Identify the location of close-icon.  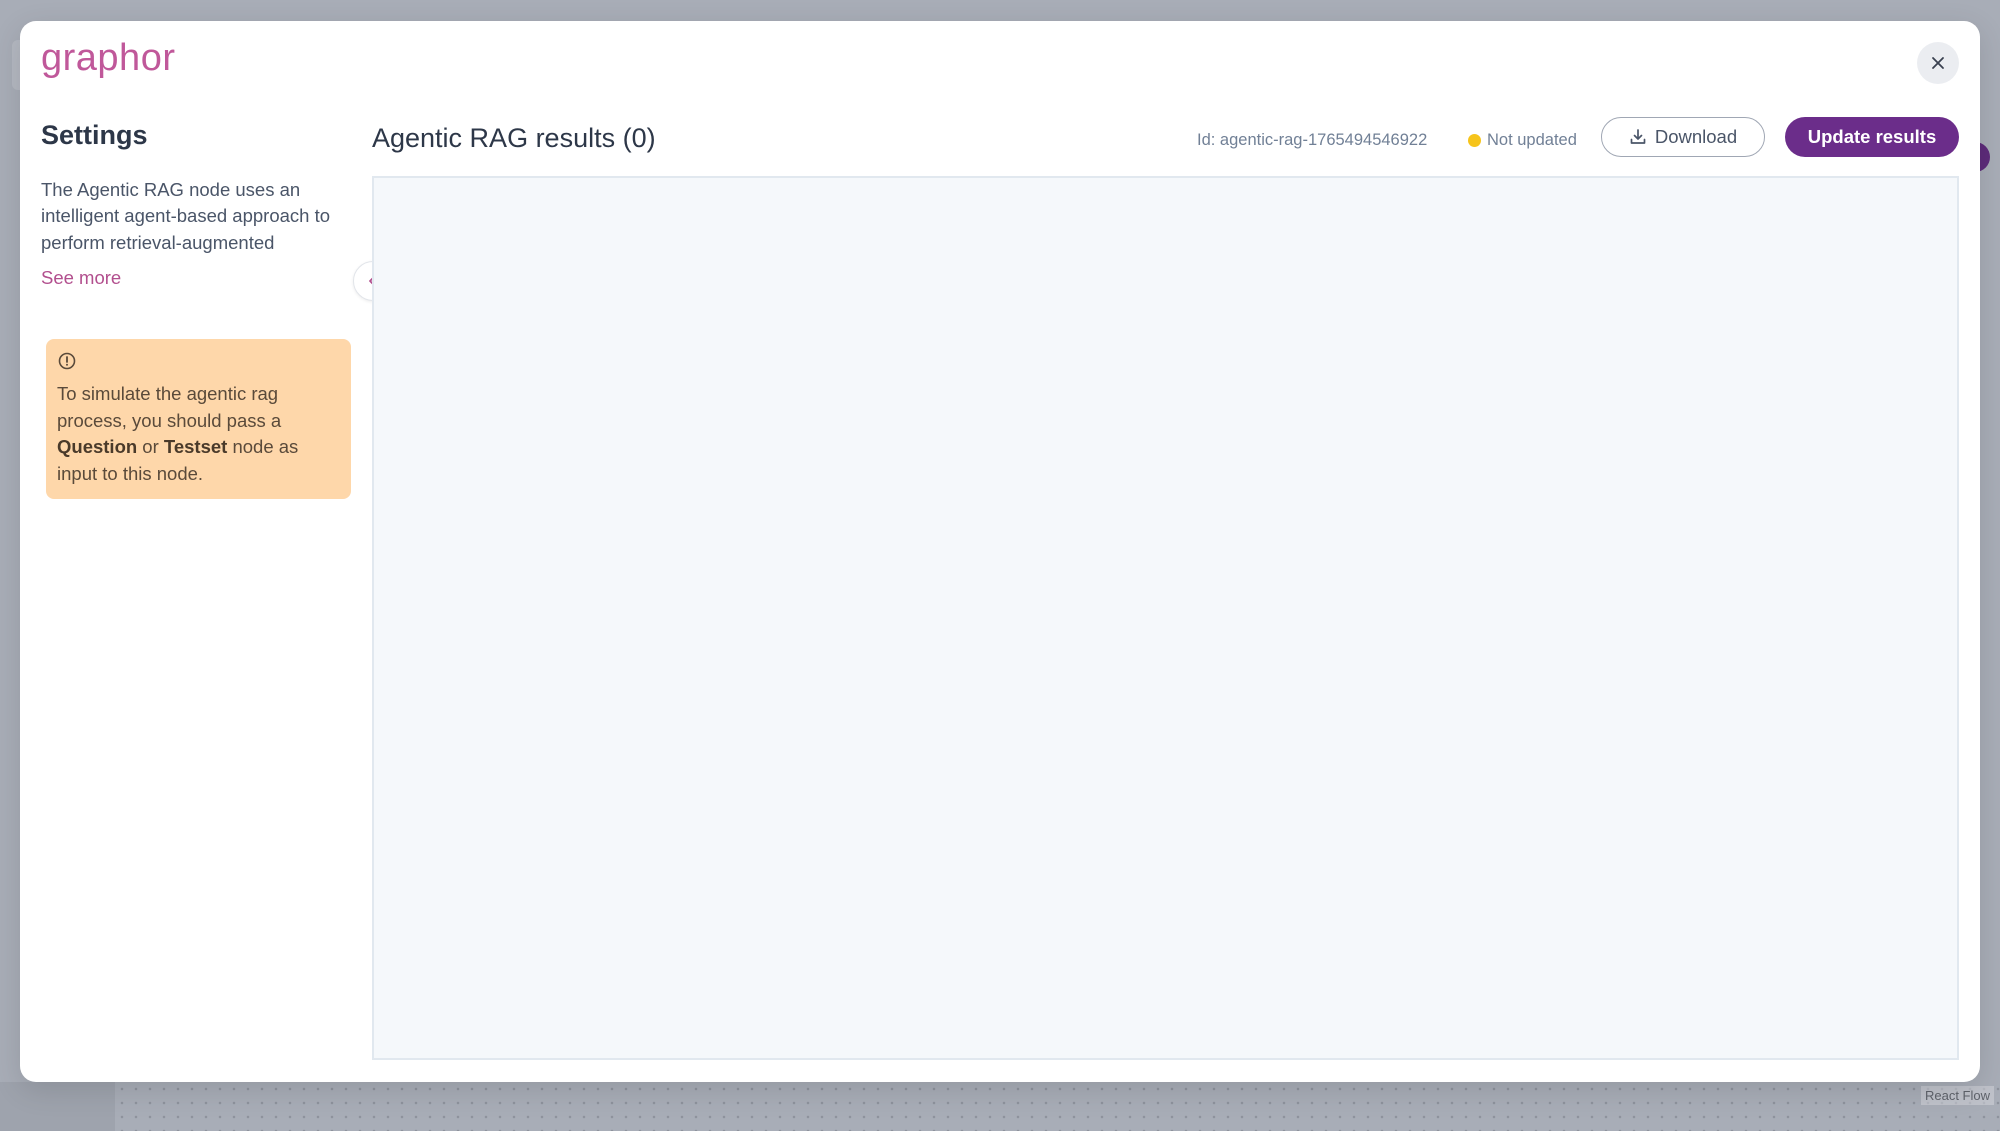
(1938, 63).